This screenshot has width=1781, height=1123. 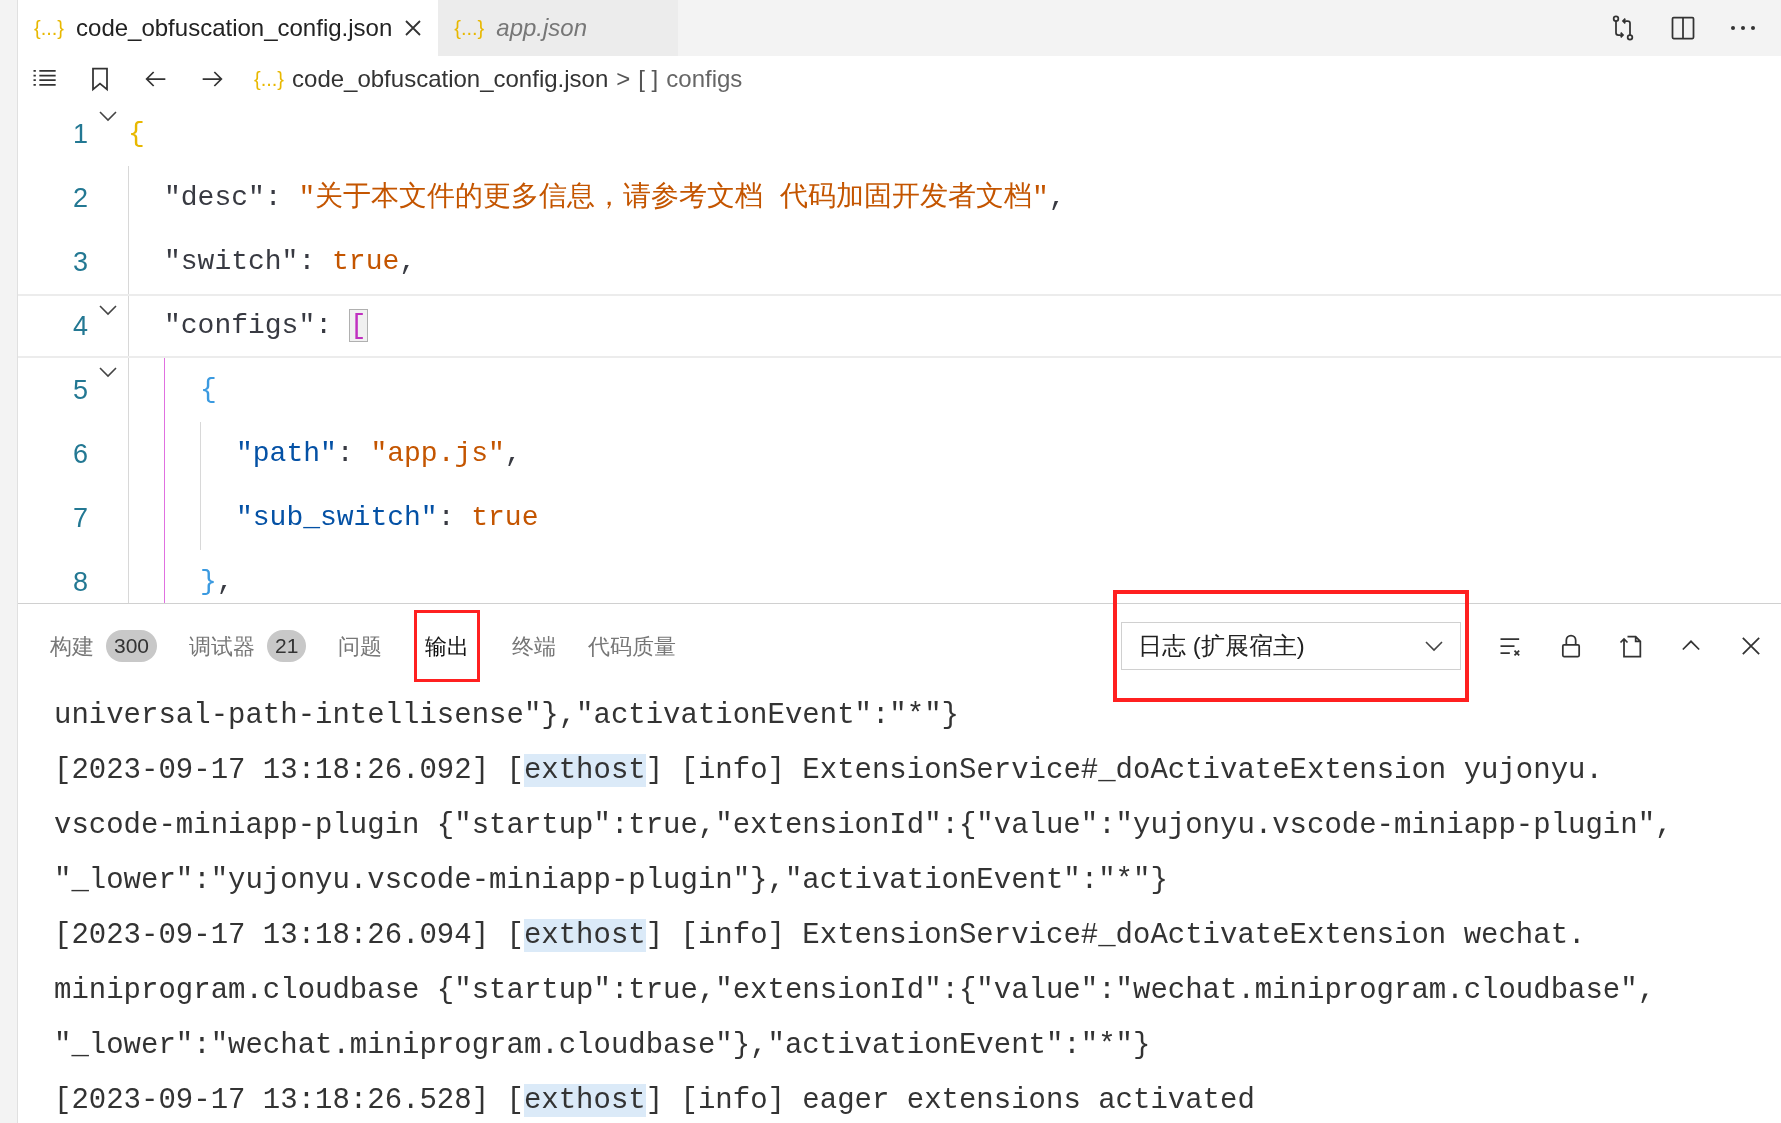 What do you see at coordinates (704, 79) in the screenshot?
I see `breadcrumb-section: configs` at bounding box center [704, 79].